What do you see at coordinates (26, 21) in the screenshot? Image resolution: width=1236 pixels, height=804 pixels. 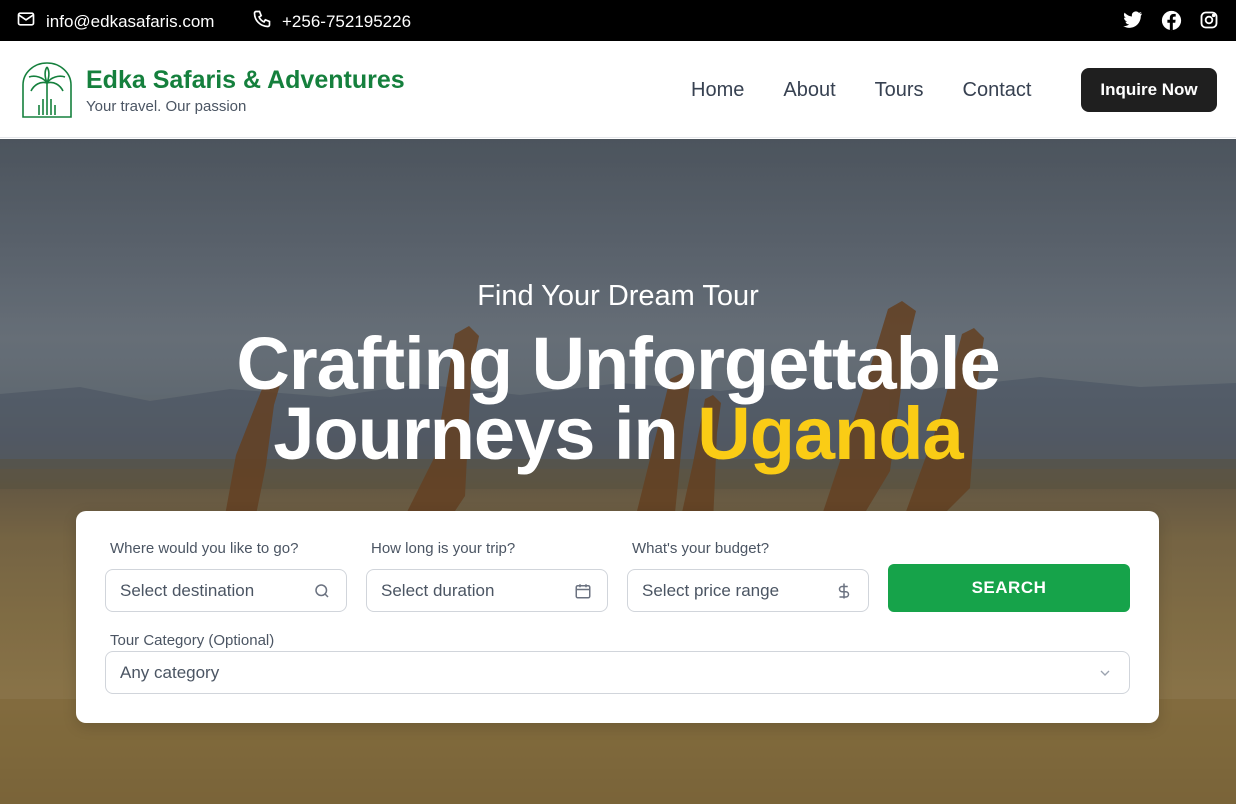 I see `mail-icon` at bounding box center [26, 21].